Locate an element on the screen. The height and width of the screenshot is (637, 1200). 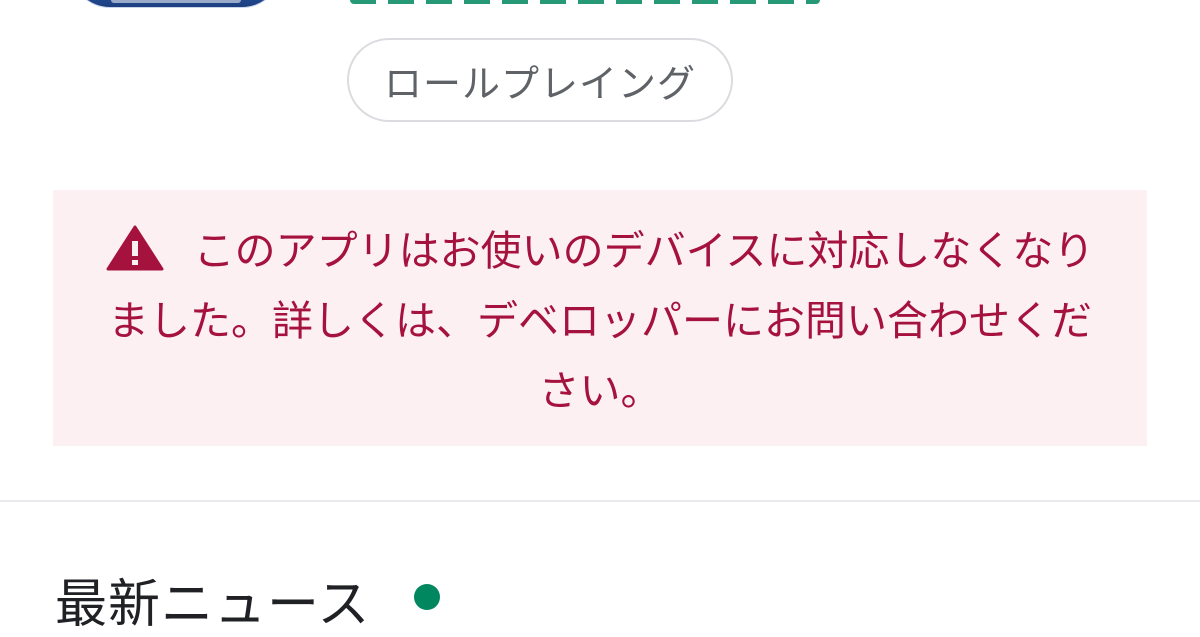
app-icon is located at coordinates (176, 4).